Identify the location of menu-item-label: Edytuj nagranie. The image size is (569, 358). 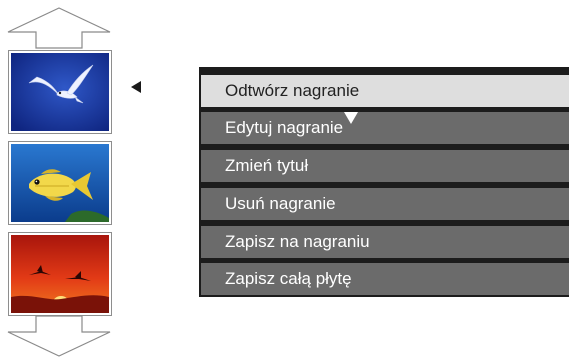
(284, 127).